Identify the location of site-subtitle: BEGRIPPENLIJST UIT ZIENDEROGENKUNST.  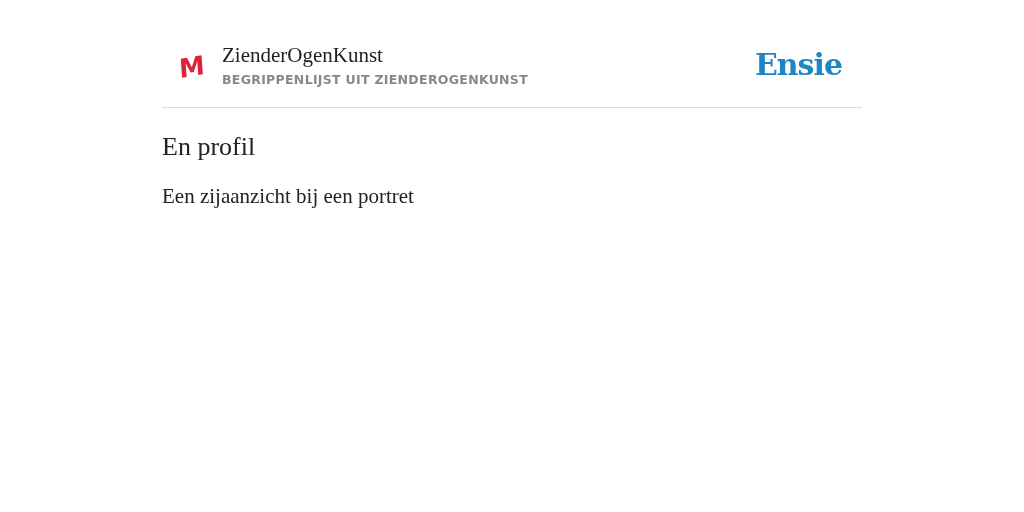
(375, 79).